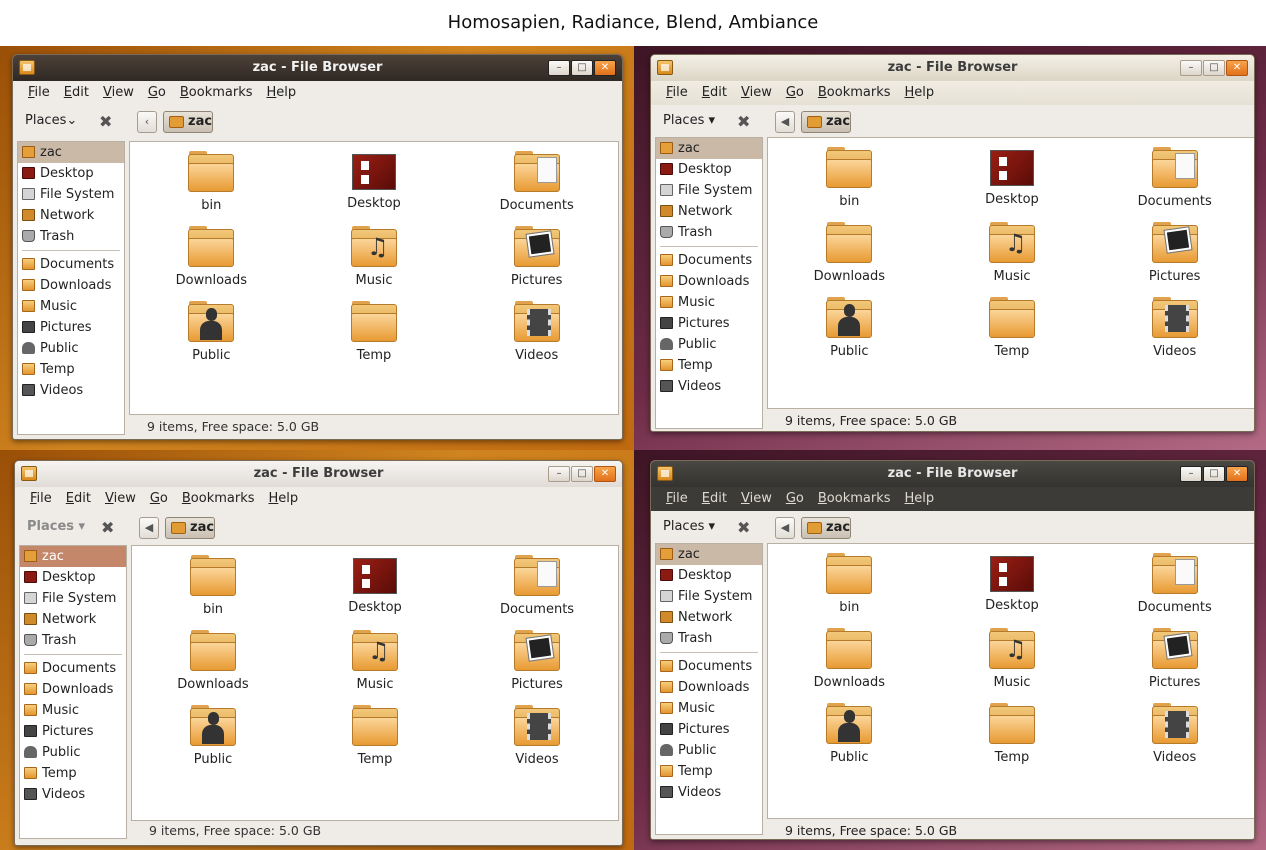 The width and height of the screenshot is (1266, 850). What do you see at coordinates (147, 122) in the screenshot?
I see `back-button: ‹` at bounding box center [147, 122].